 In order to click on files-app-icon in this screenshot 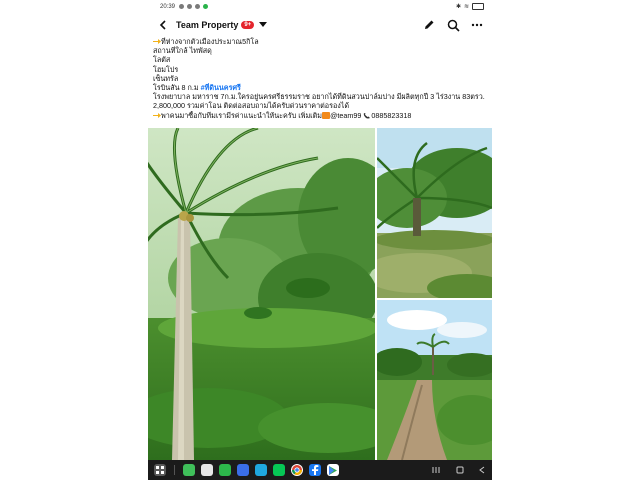, I will do `click(243, 470)`.